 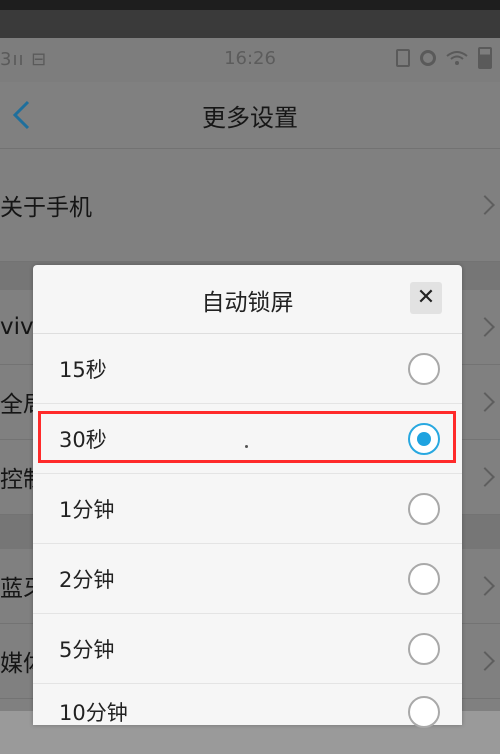 What do you see at coordinates (485, 58) in the screenshot?
I see `battery-icon` at bounding box center [485, 58].